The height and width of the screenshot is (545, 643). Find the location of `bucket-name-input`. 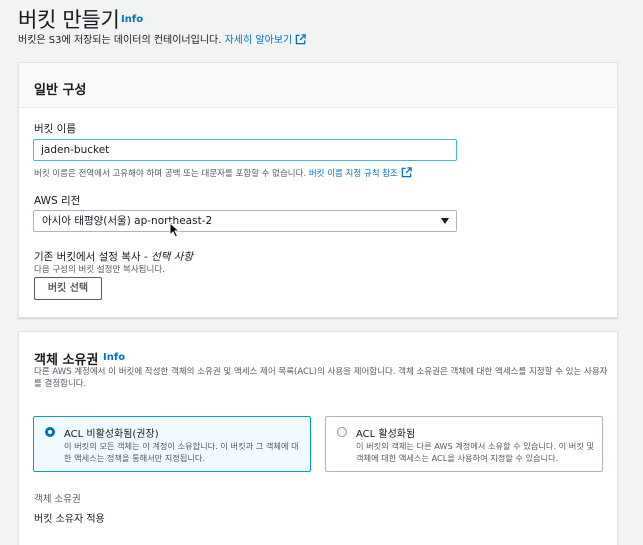

bucket-name-input is located at coordinates (245, 150).